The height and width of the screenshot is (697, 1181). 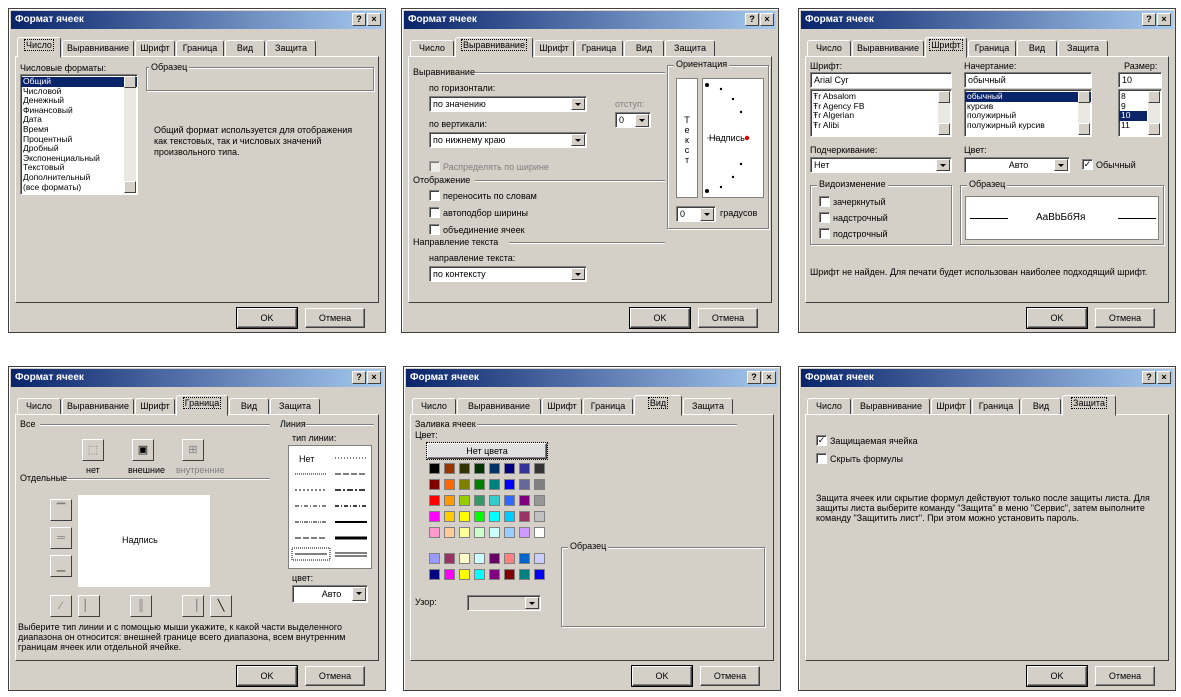 I want to click on horizontal-select: по значению, so click(x=508, y=104).